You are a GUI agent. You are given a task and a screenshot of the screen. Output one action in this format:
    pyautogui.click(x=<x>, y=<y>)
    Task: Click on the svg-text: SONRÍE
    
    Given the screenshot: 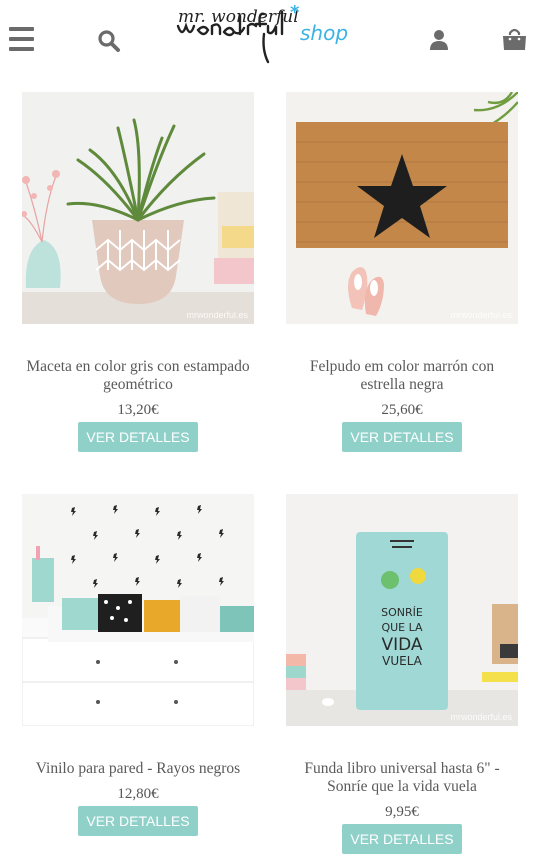 What is the action you would take?
    pyautogui.click(x=402, y=612)
    